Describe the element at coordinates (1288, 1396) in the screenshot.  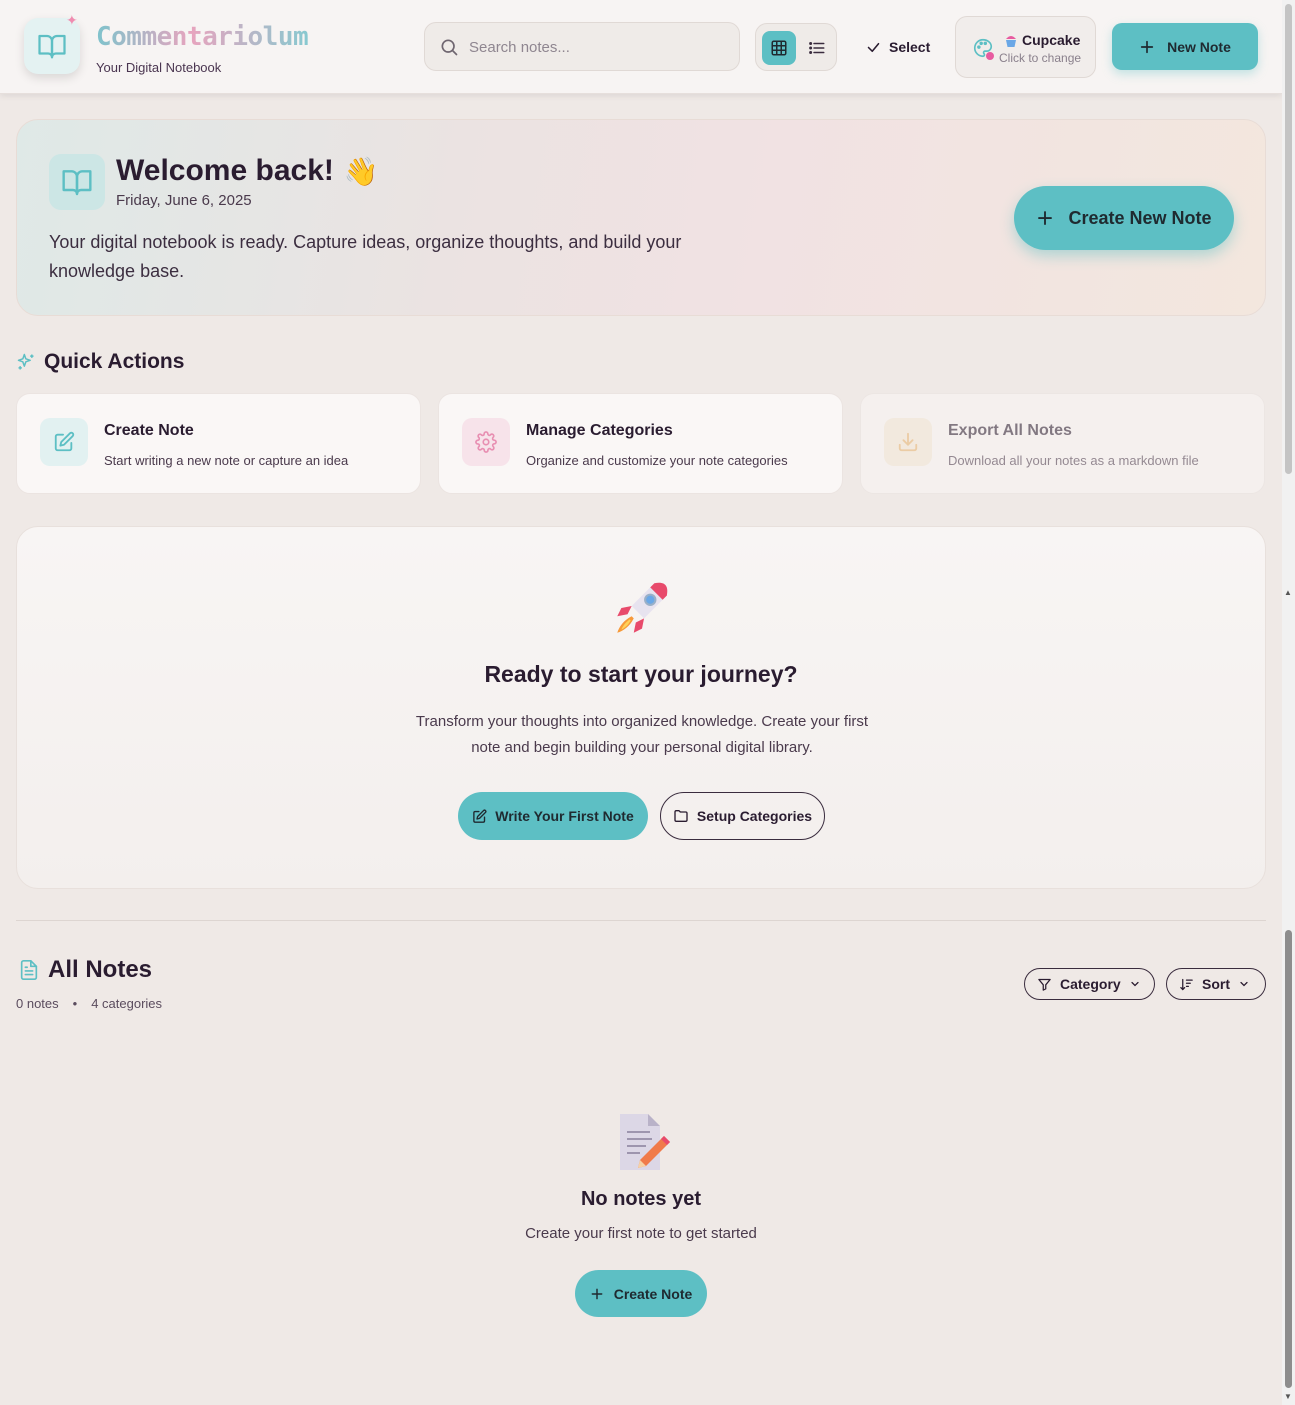
I see `scroll-down-arrow-icon: ▼` at that location.